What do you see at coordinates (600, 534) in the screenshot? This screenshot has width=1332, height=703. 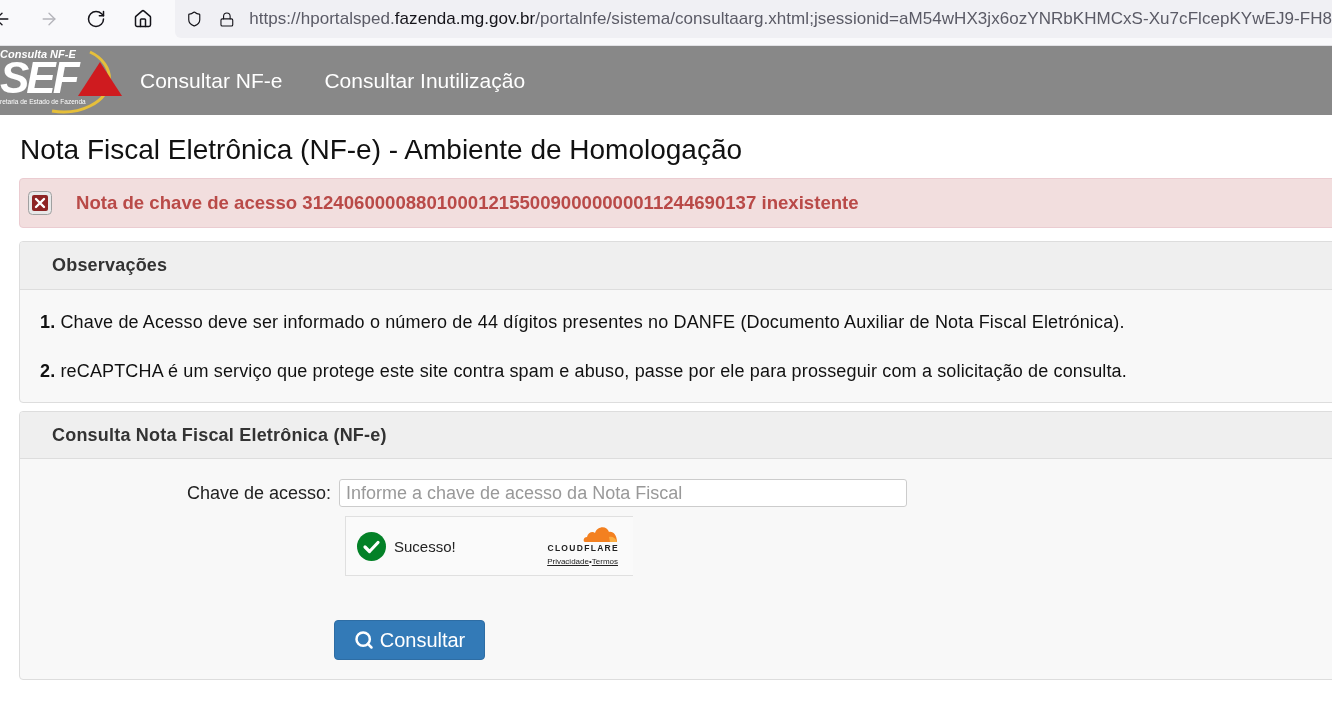 I see `cloud-icon` at bounding box center [600, 534].